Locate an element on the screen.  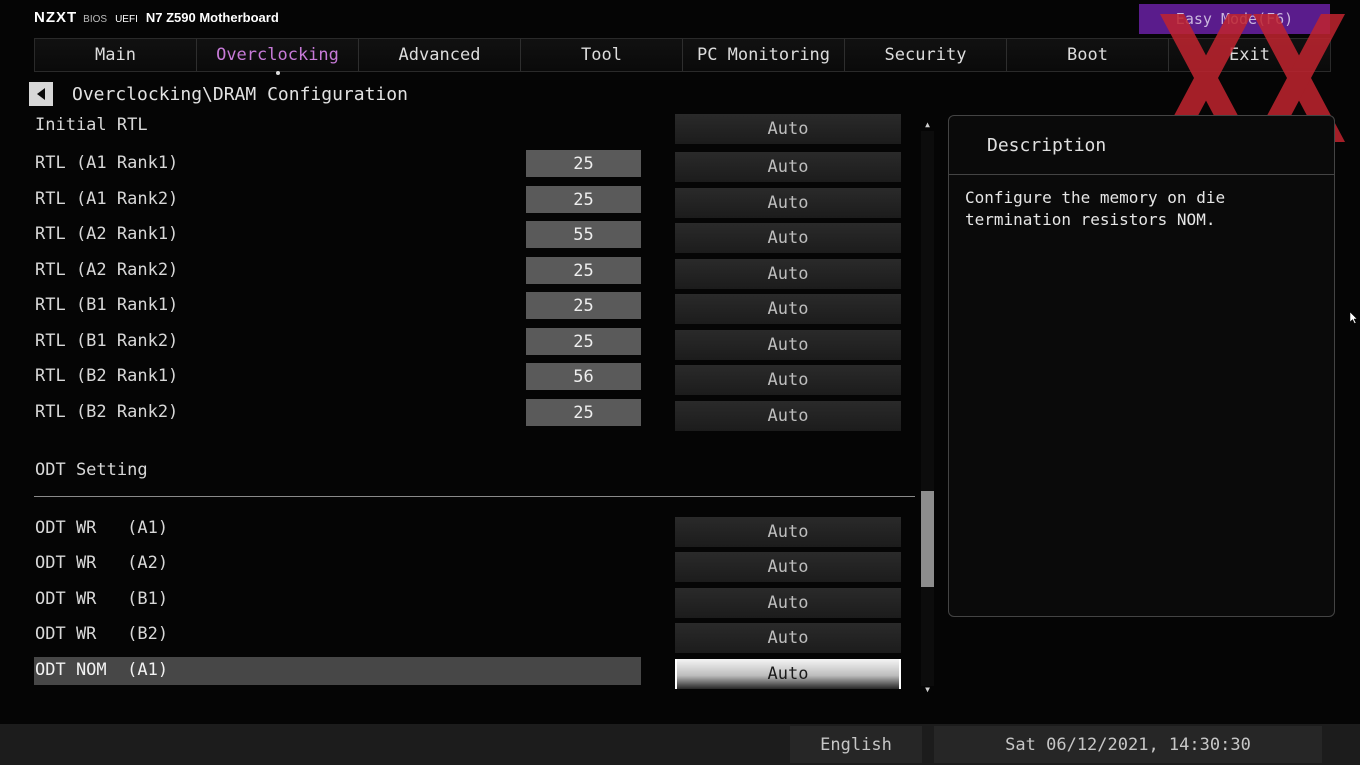
tab-exit: Exit is located at coordinates (1249, 55).